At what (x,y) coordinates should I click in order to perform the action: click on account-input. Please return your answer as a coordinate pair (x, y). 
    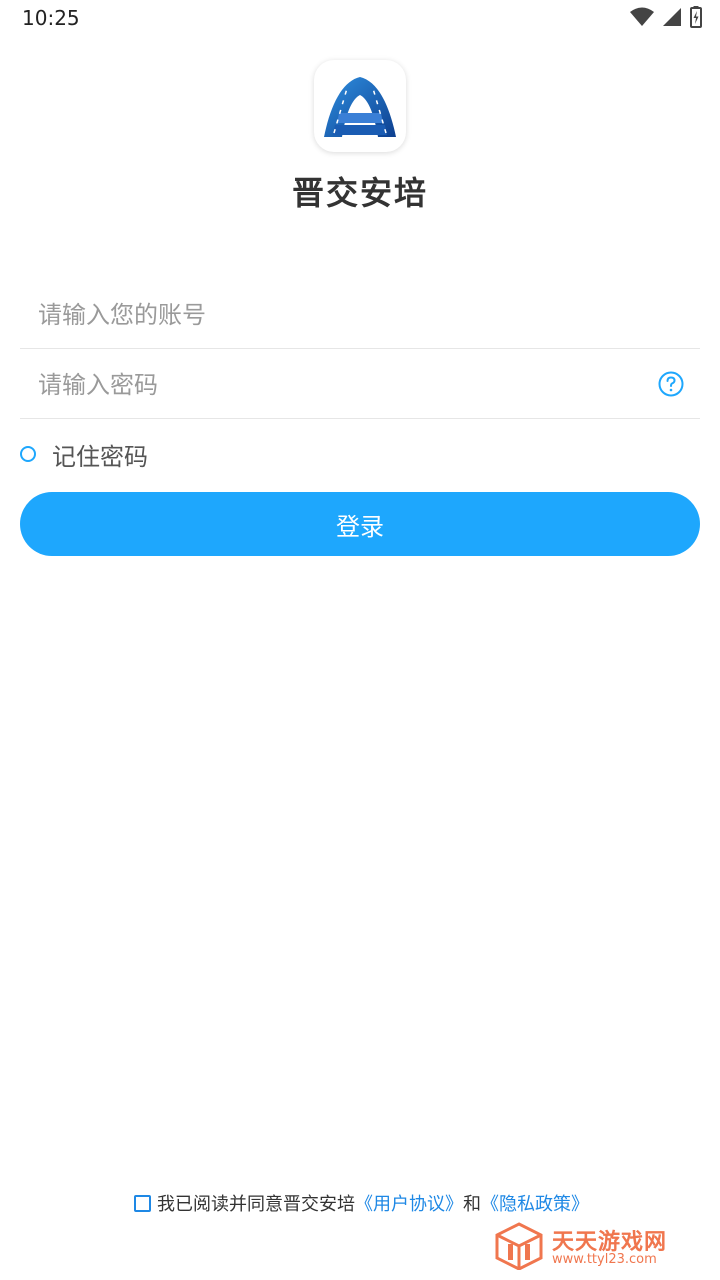
    Looking at the image, I should click on (338, 315).